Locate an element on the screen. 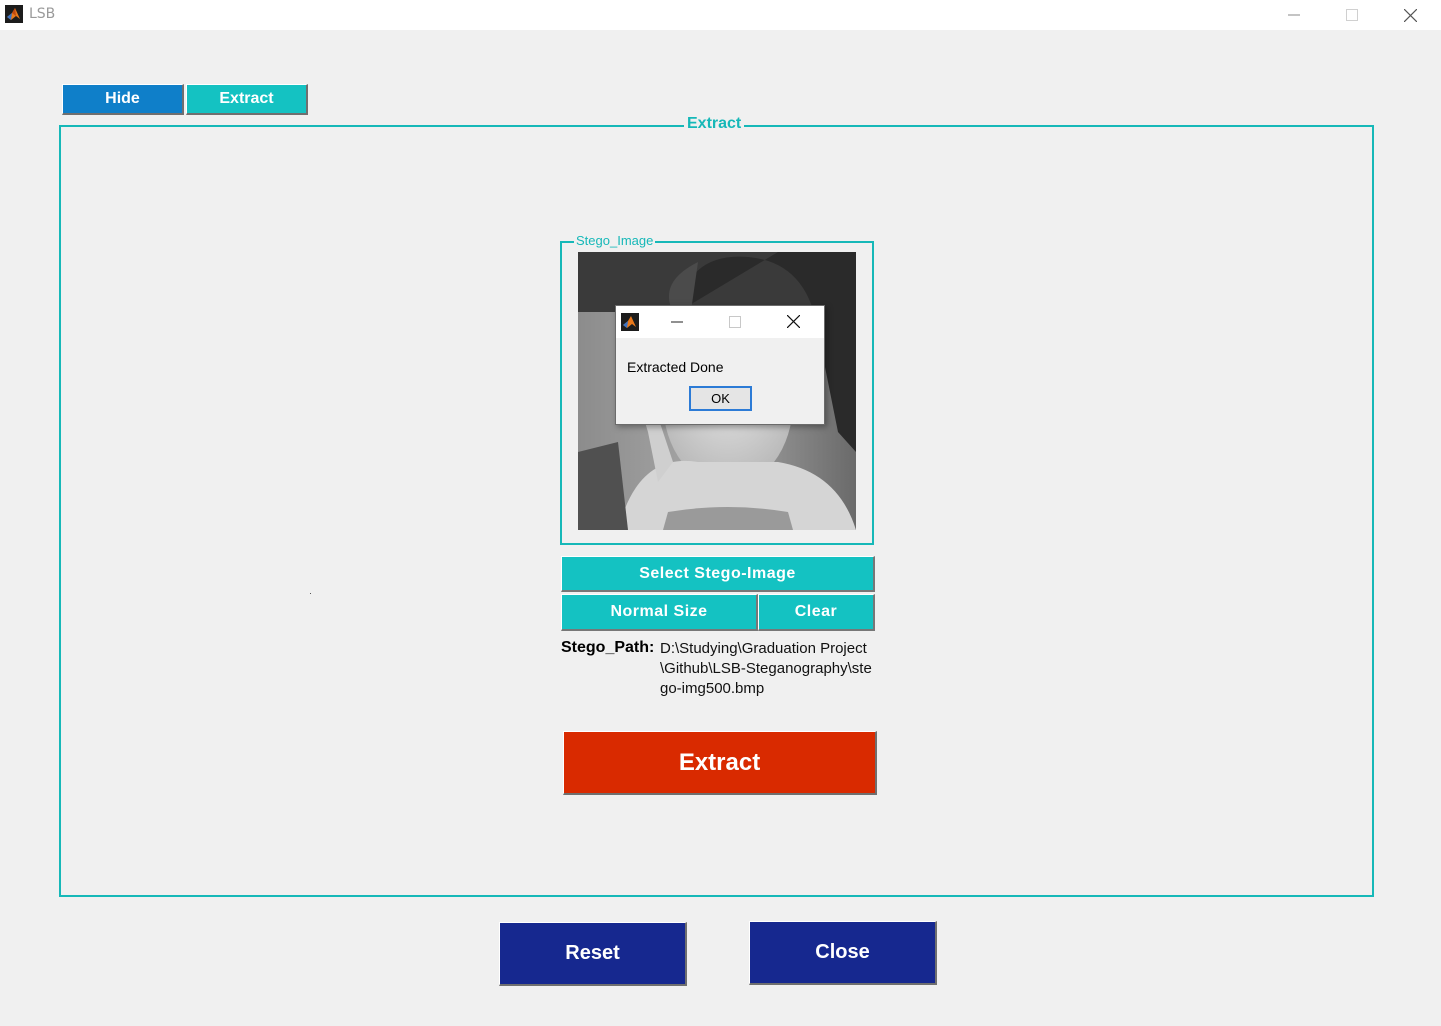 The width and height of the screenshot is (1441, 1026). maximize-button is located at coordinates (1352, 15).